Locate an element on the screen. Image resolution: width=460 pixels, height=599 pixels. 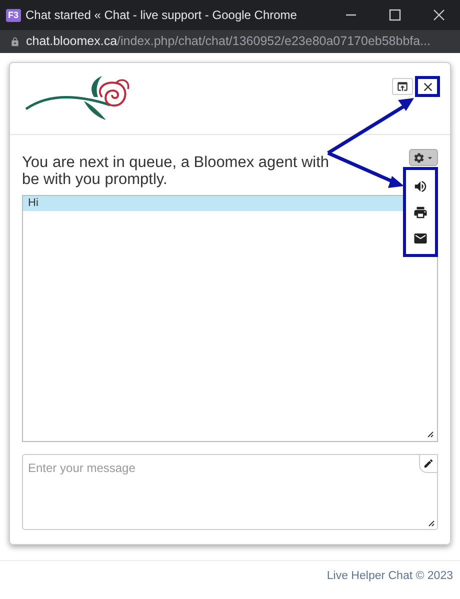
popup-button is located at coordinates (402, 86).